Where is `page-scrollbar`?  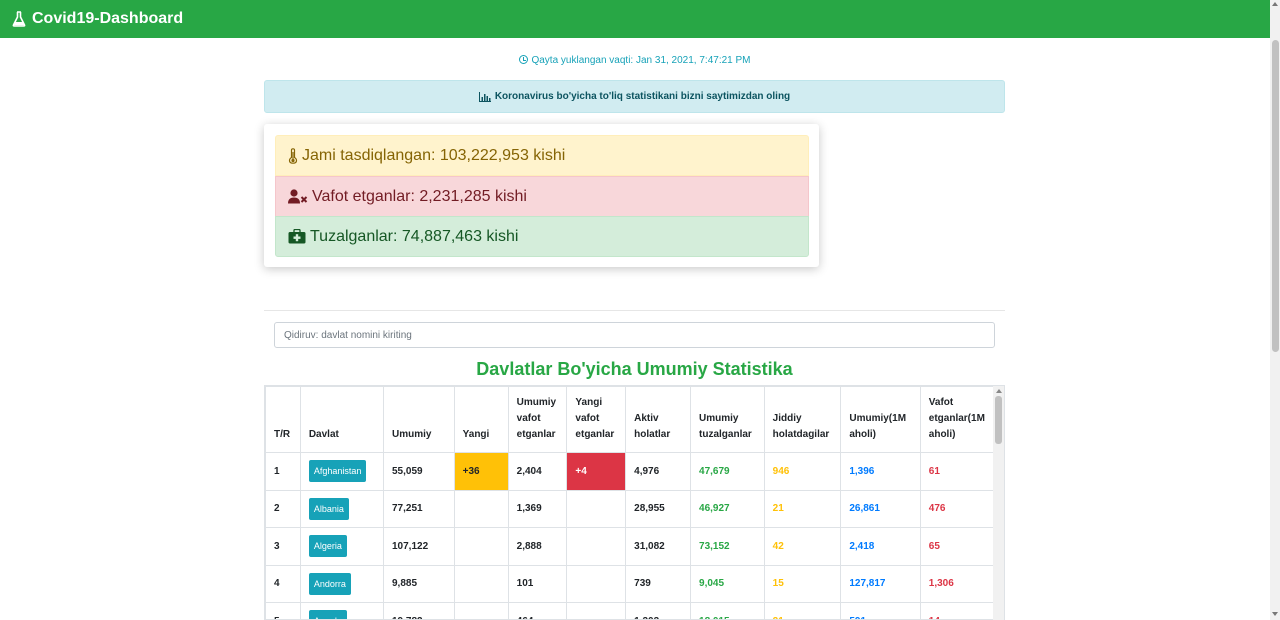
page-scrollbar is located at coordinates (1275, 310).